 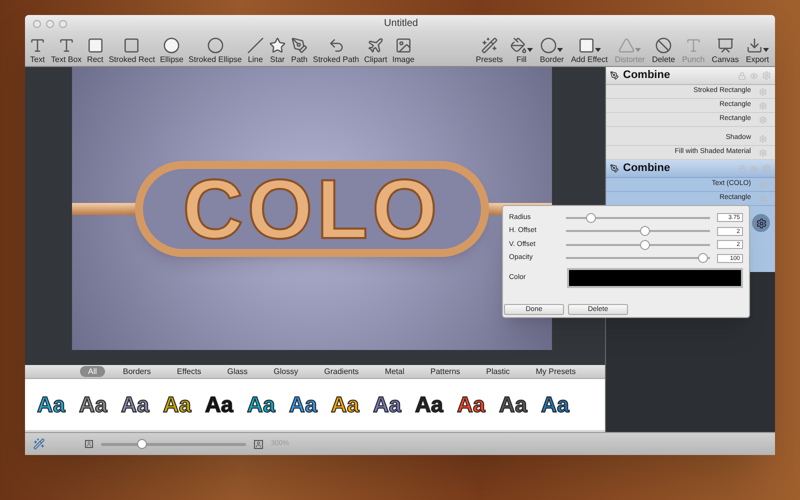 I want to click on download-icon, so click(x=754, y=45).